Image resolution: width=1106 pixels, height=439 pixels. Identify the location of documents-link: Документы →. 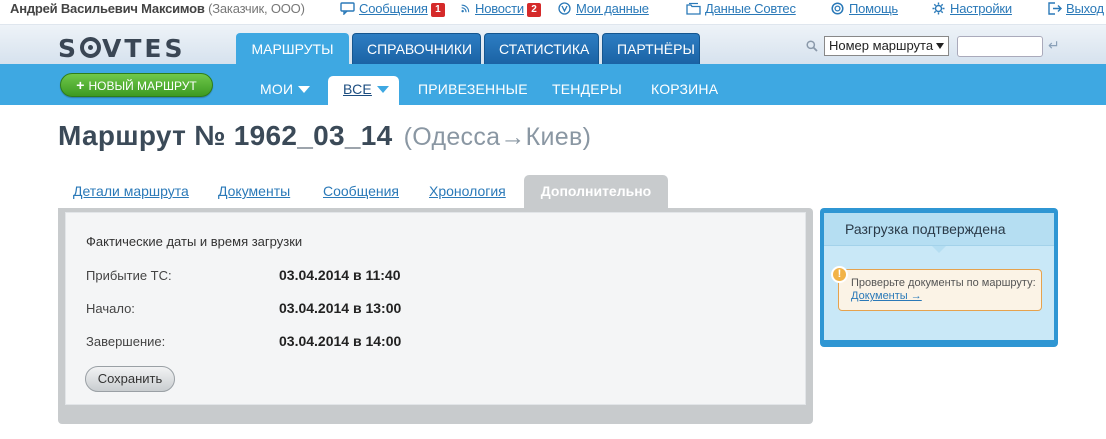
(886, 296).